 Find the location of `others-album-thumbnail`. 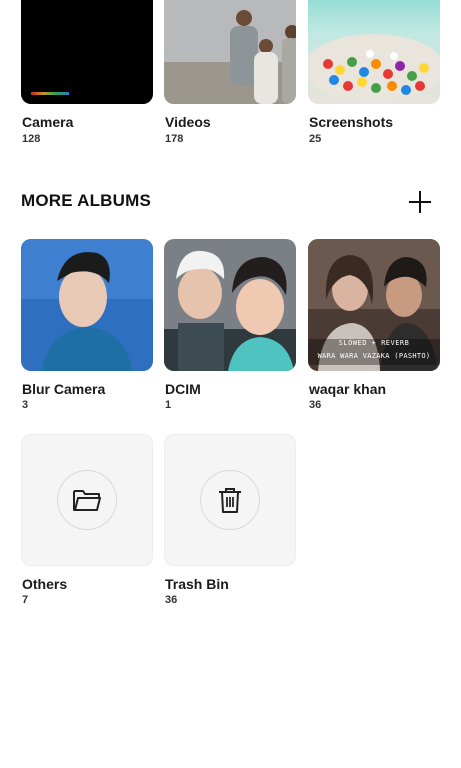

others-album-thumbnail is located at coordinates (87, 500).